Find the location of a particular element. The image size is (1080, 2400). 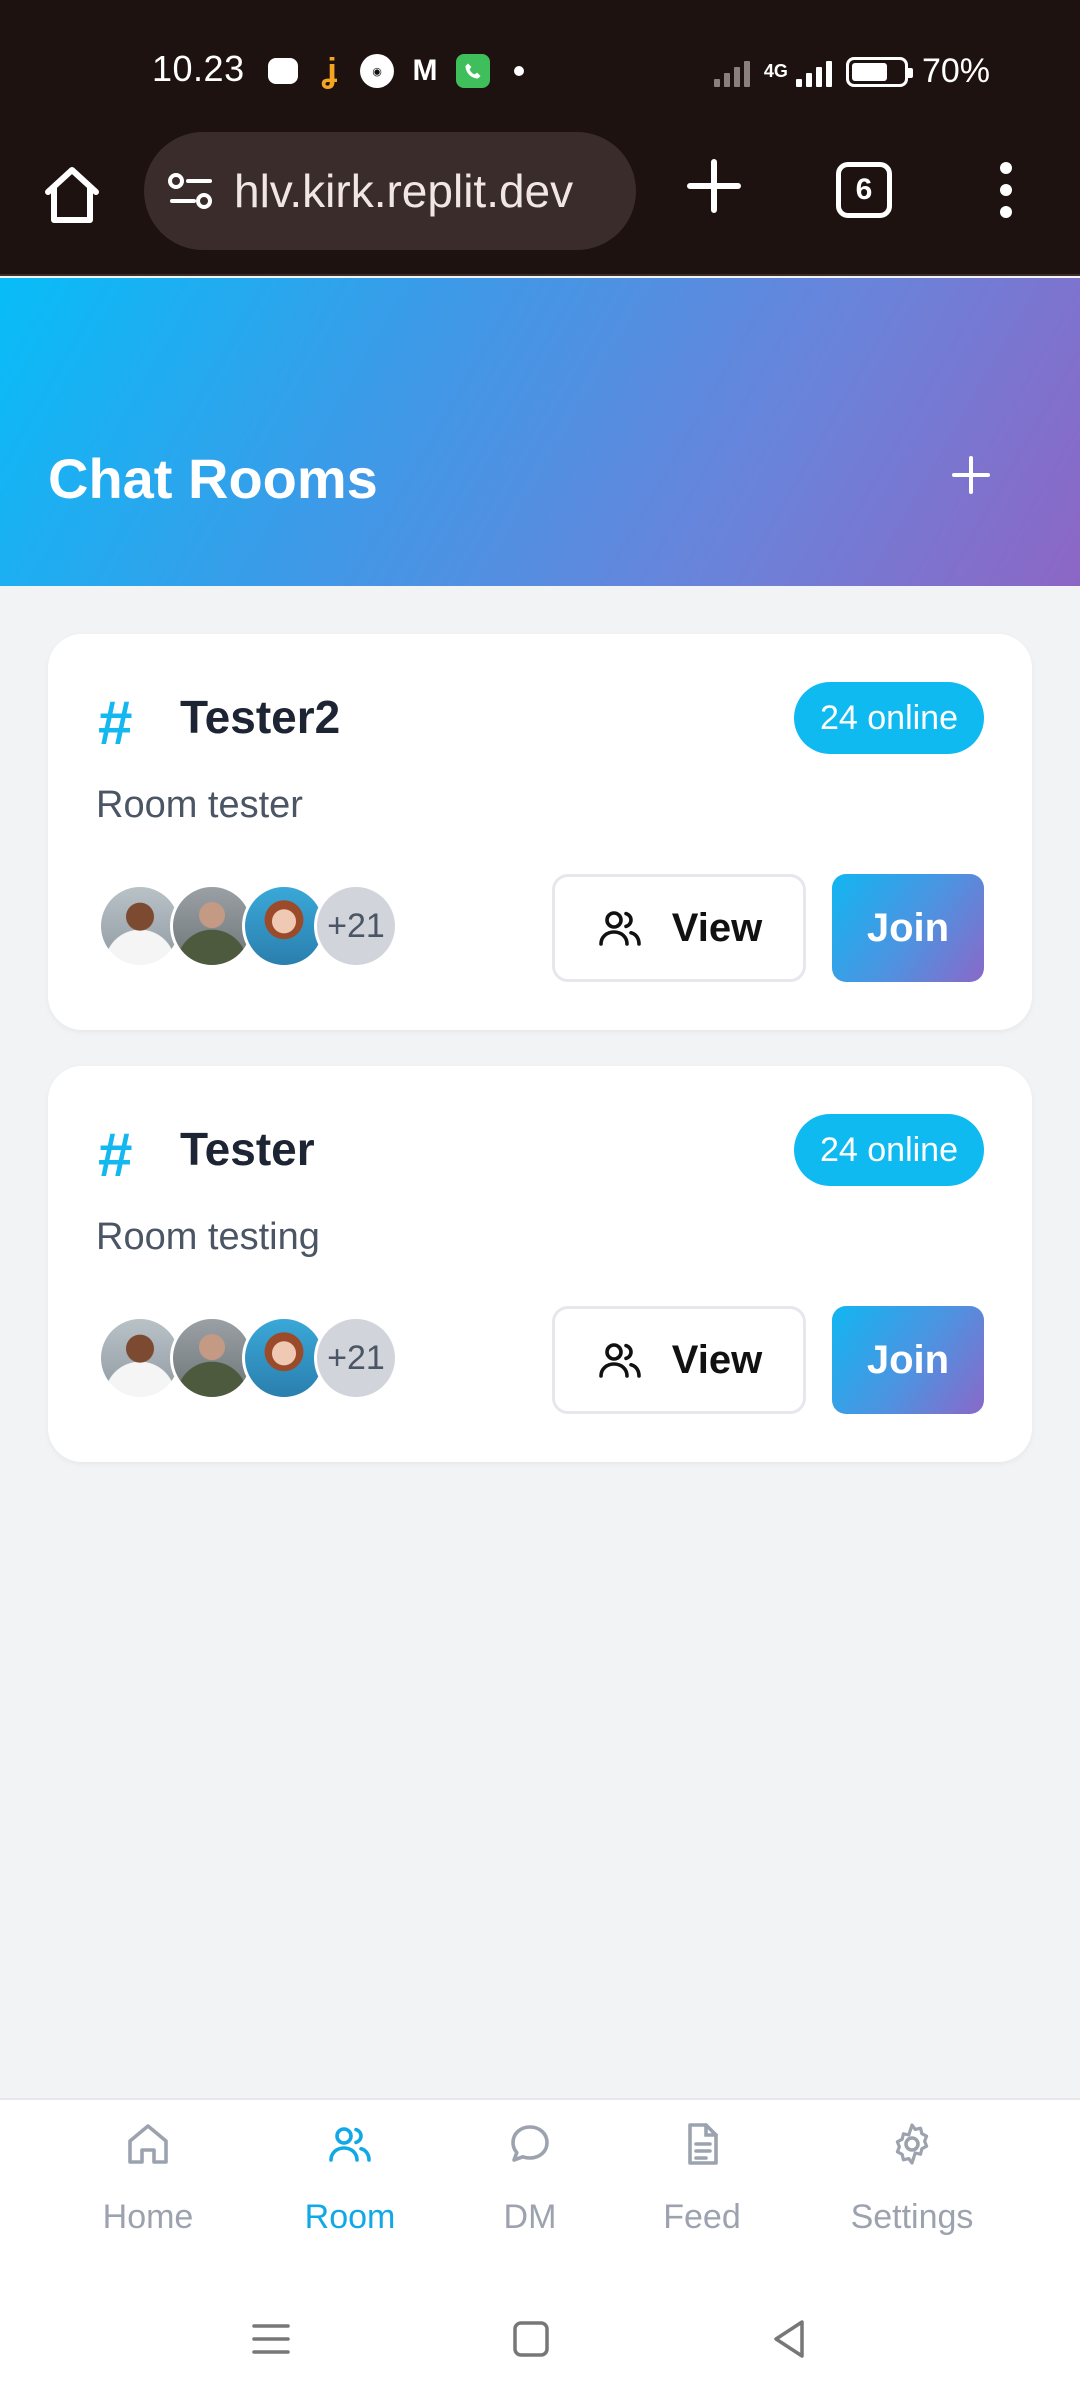

url-bar: hlv.kirk.replit.dev is located at coordinates (390, 191).